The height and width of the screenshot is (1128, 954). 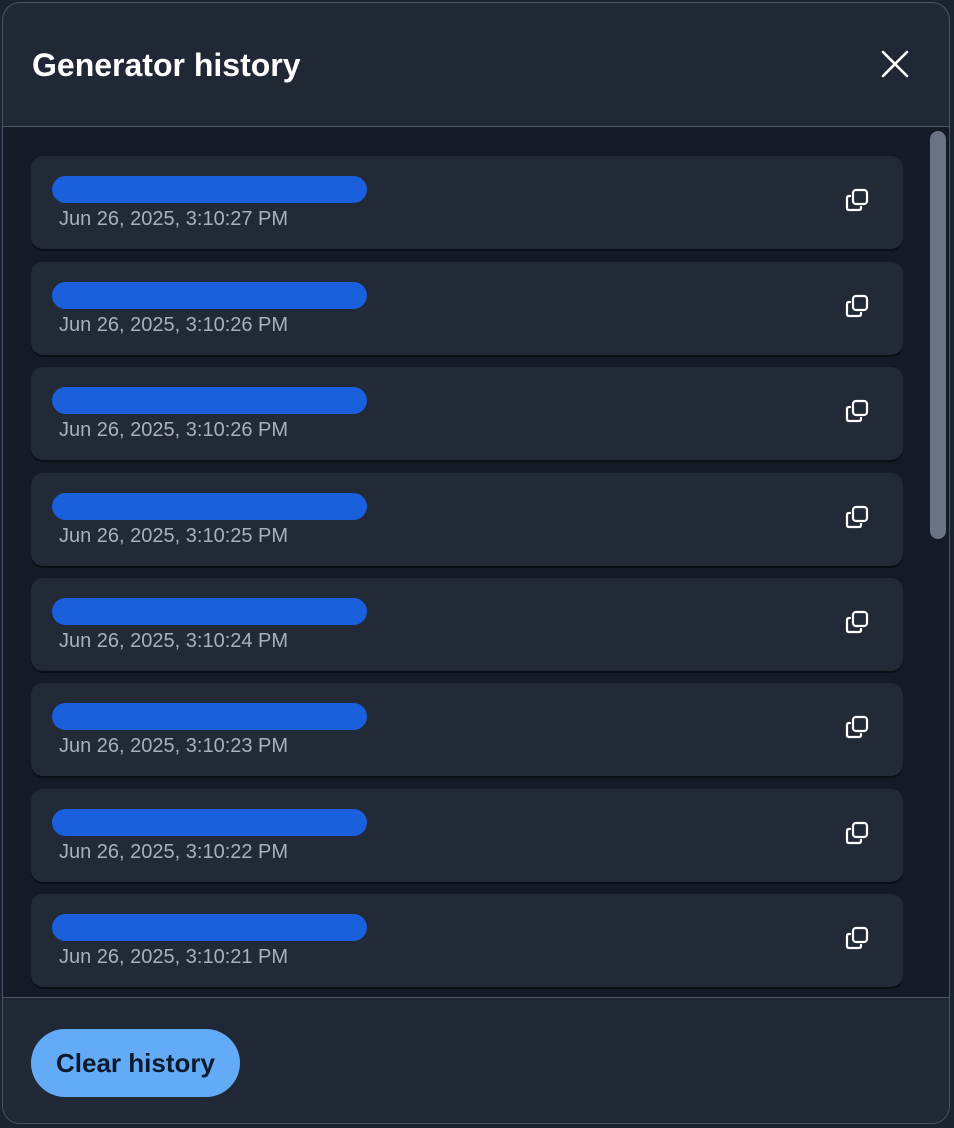 What do you see at coordinates (174, 536) in the screenshot?
I see `history-timestamp: Jun 26, 2025, 3:10:25 PM` at bounding box center [174, 536].